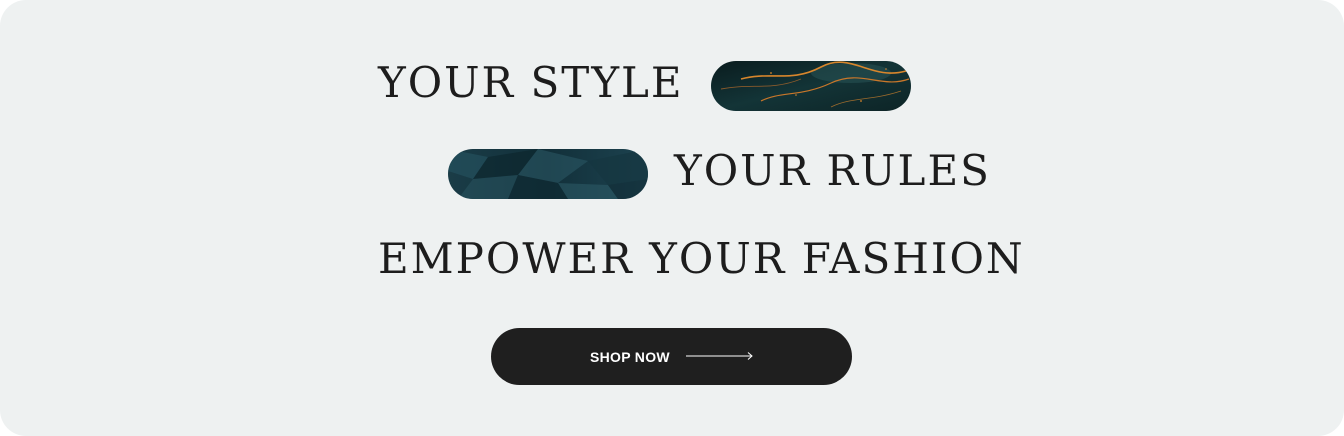 This screenshot has height=436, width=1344. Describe the element at coordinates (671, 356) in the screenshot. I see `shop-now-button: SHOP NOW` at that location.